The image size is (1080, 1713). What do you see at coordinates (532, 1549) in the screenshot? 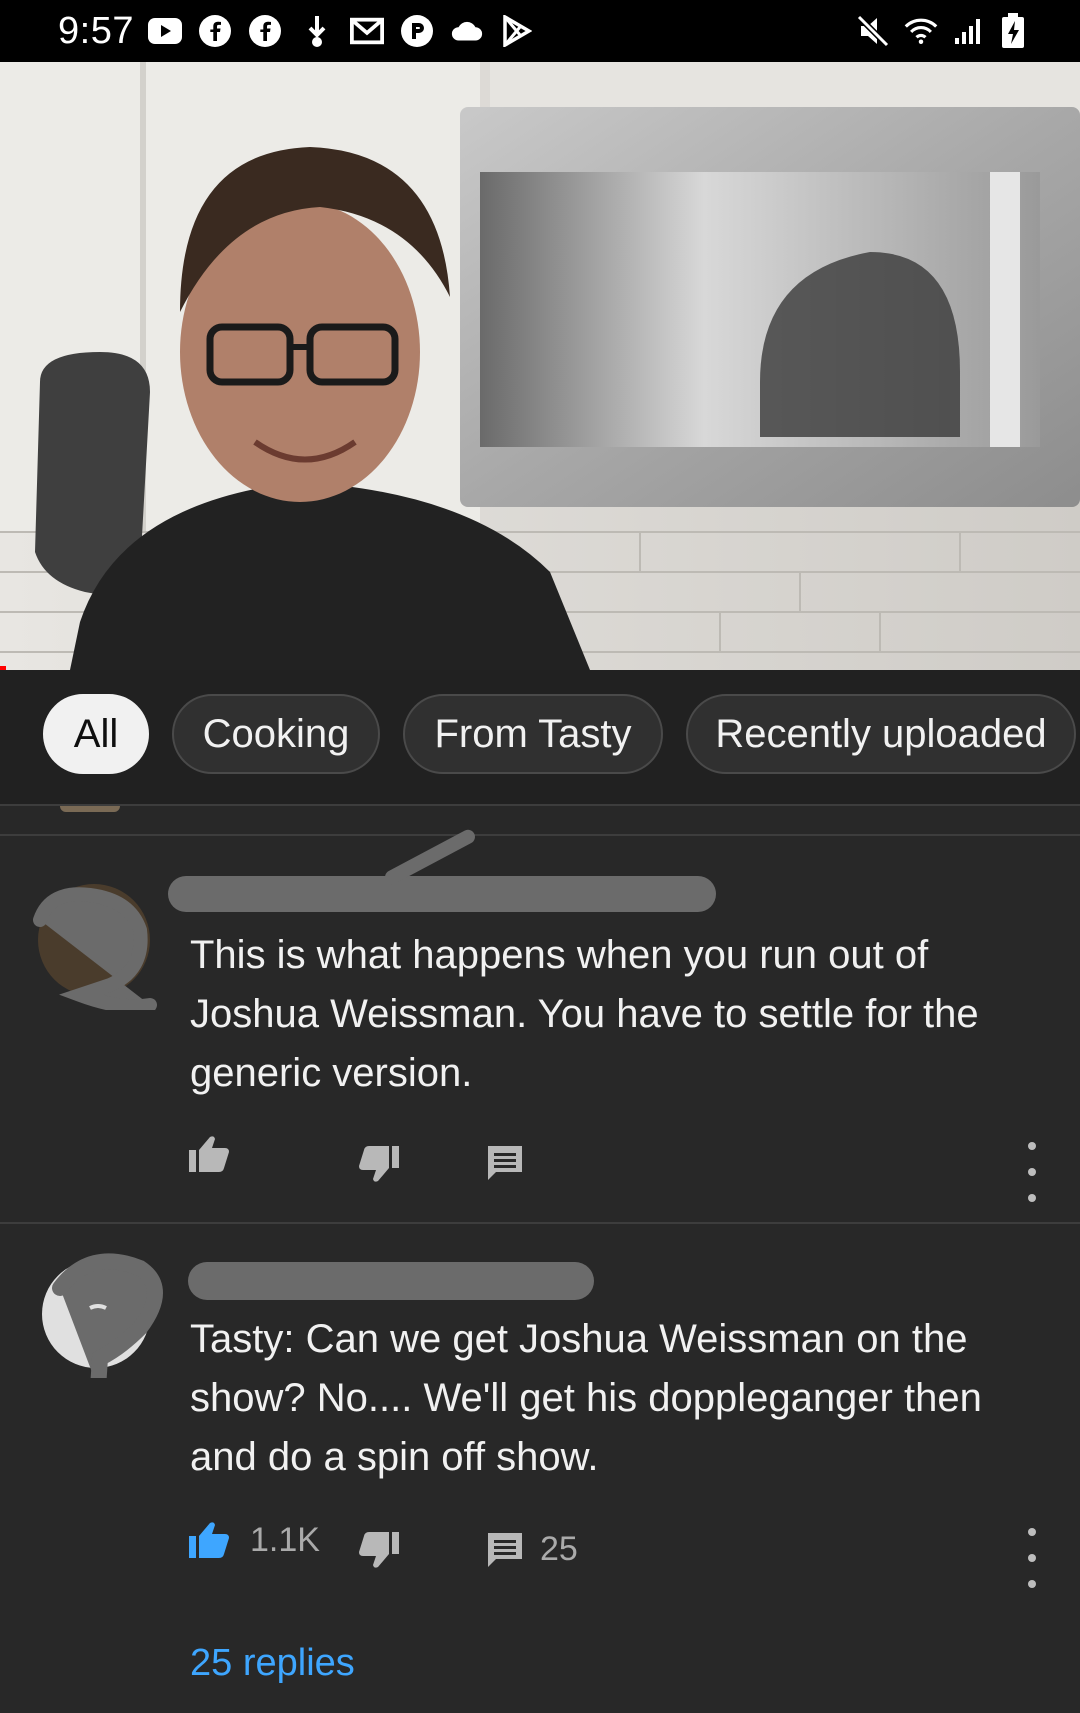
I see `reply-button: 25` at bounding box center [532, 1549].